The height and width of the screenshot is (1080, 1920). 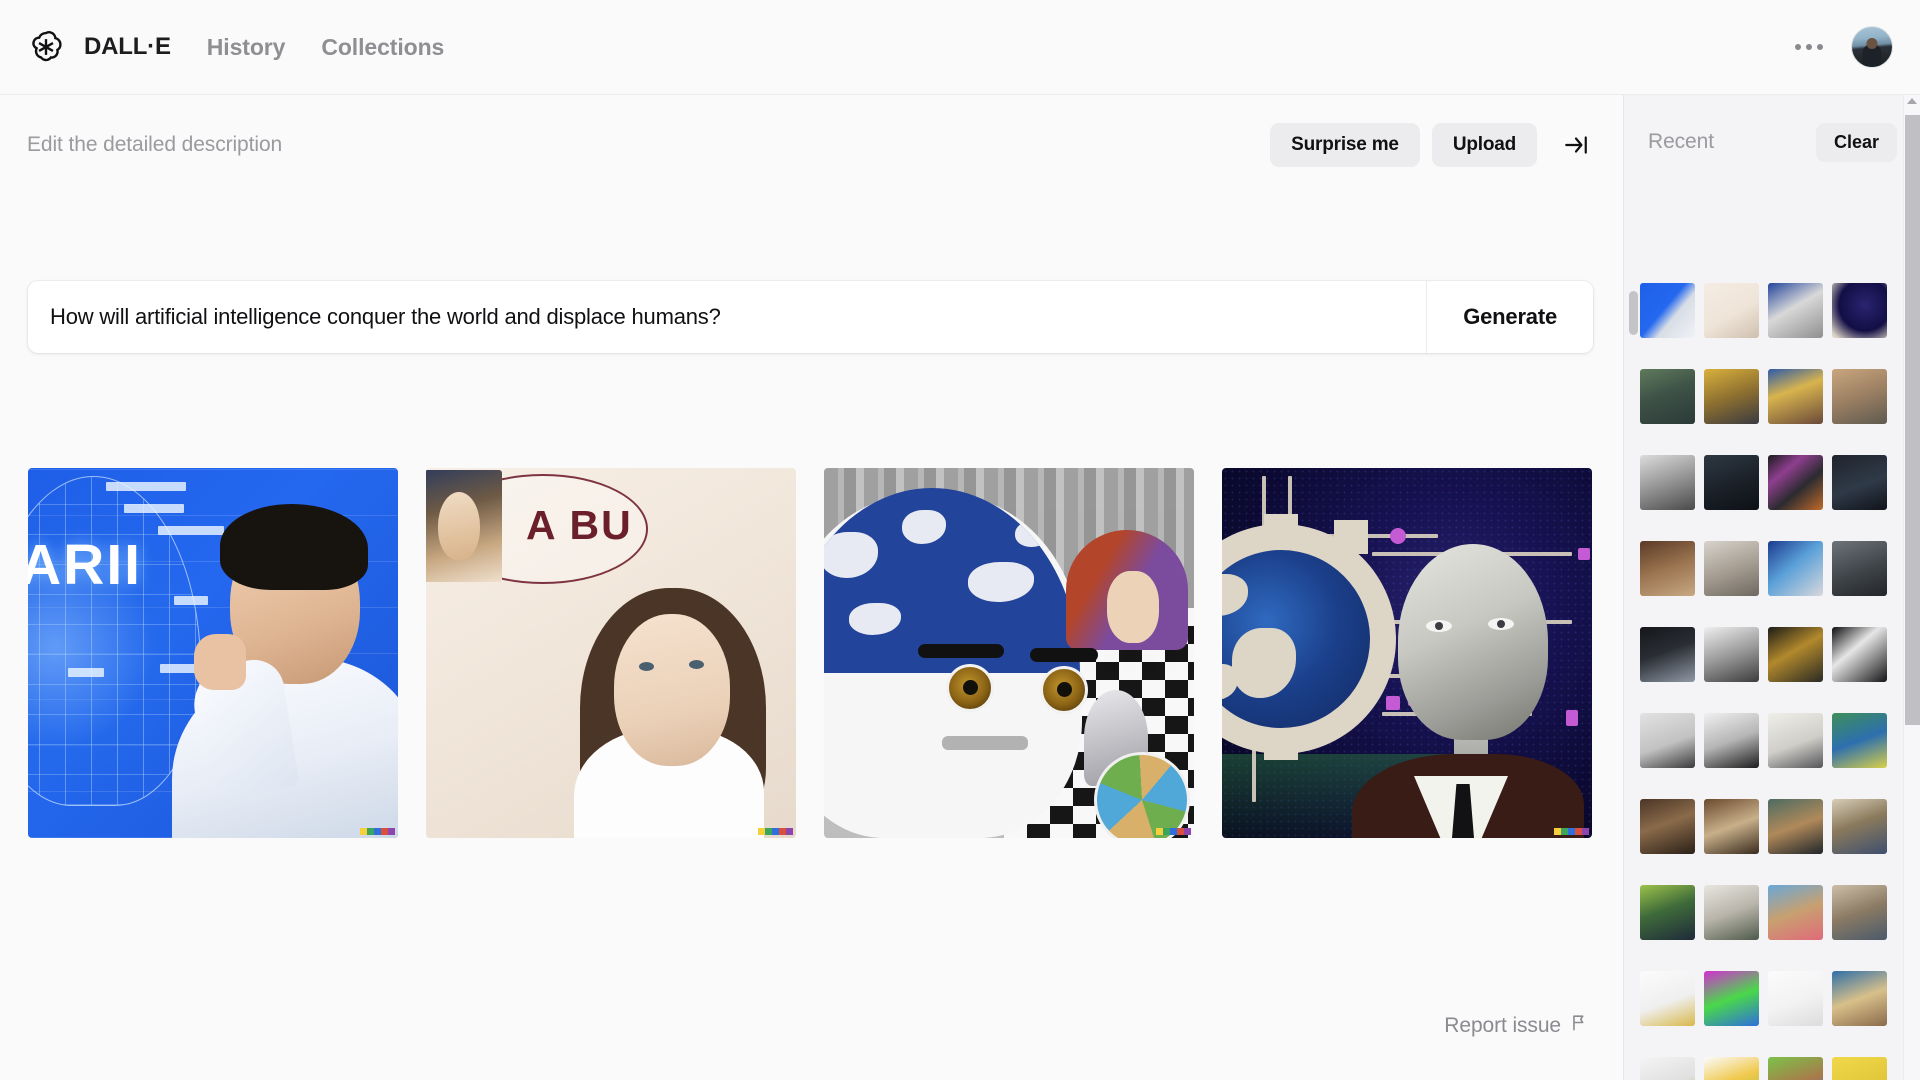 What do you see at coordinates (246, 47) in the screenshot?
I see `nav-link-history: History` at bounding box center [246, 47].